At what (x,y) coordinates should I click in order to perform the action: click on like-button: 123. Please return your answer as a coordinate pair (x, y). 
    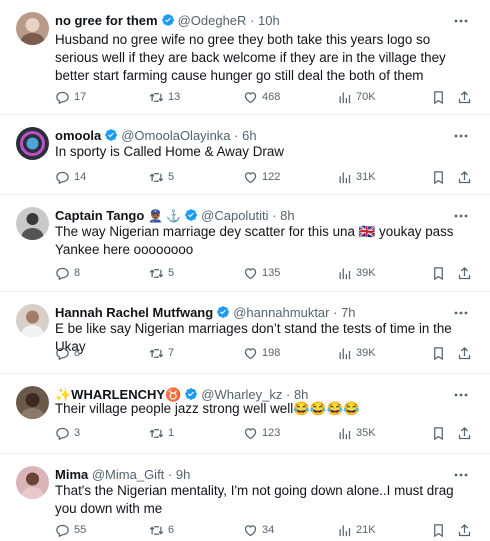
    Looking at the image, I should click on (261, 433).